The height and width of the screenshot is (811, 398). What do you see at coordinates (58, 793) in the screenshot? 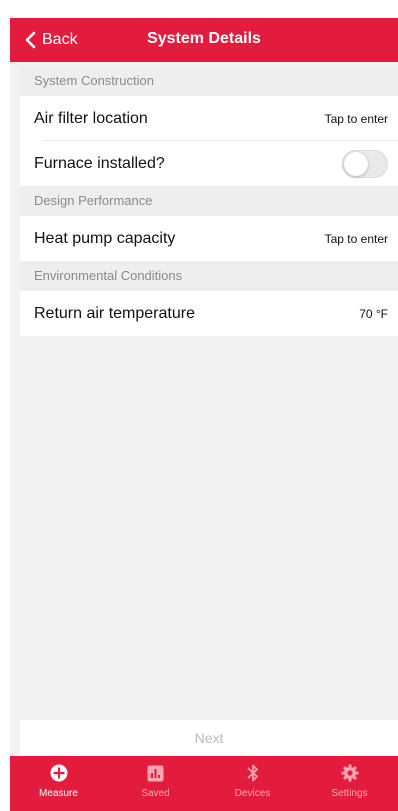
I see `tab-label: Measure` at bounding box center [58, 793].